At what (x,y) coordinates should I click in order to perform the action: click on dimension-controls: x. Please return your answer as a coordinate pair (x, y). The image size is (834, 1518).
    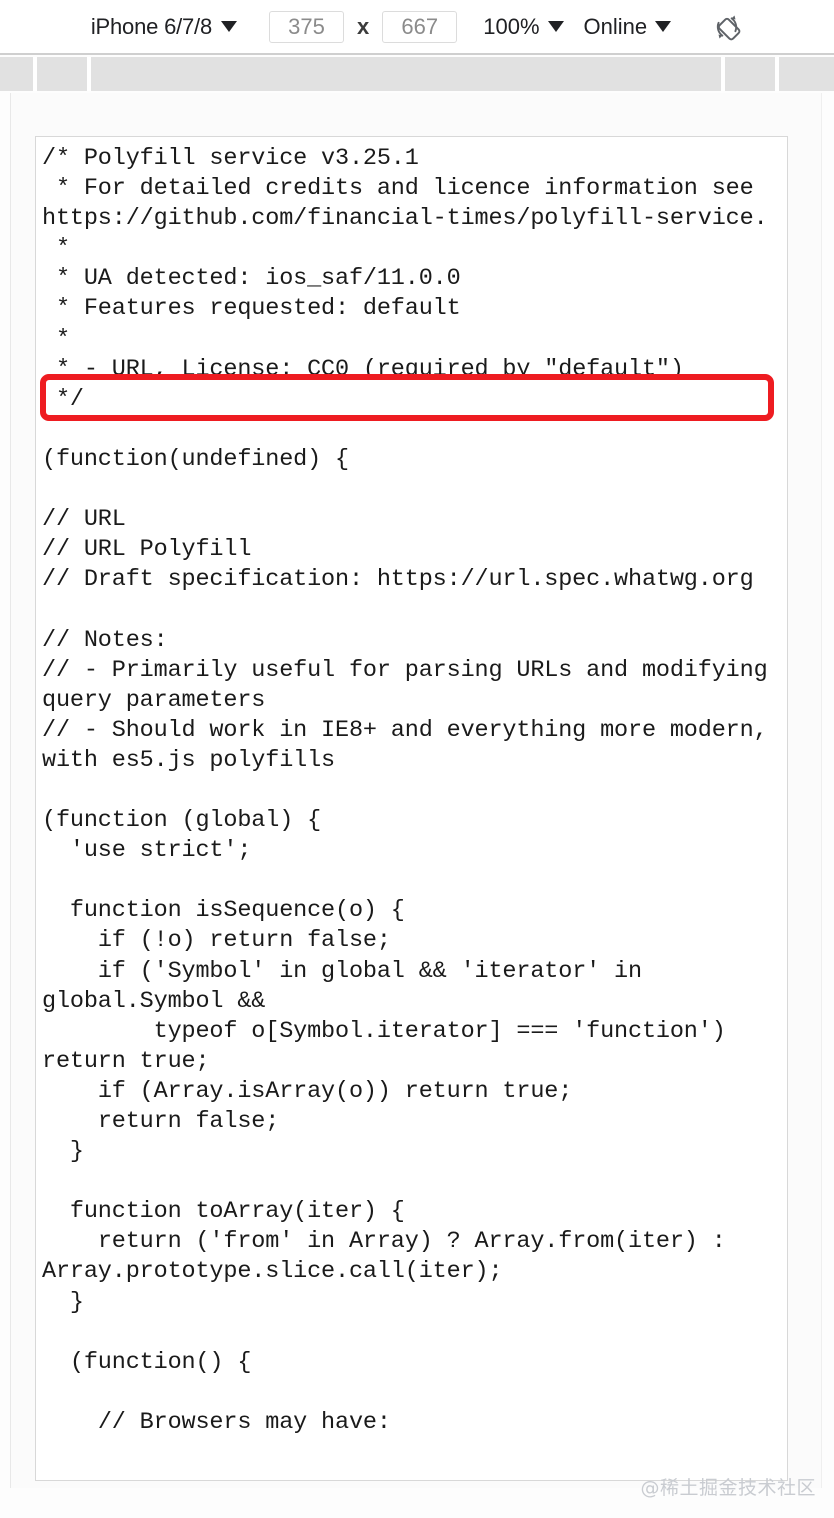
    Looking at the image, I should click on (363, 26).